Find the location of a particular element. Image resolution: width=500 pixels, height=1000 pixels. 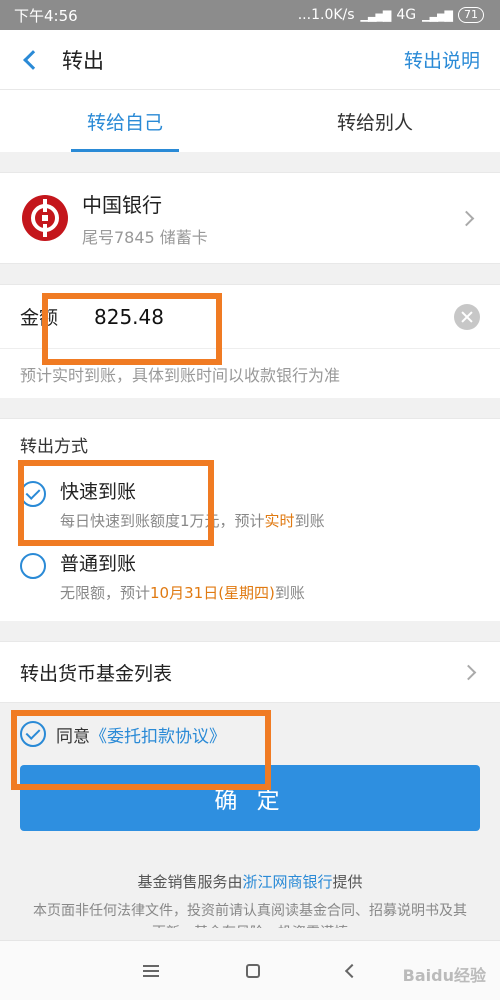

network-speed: ...1.0K/s is located at coordinates (326, 15).